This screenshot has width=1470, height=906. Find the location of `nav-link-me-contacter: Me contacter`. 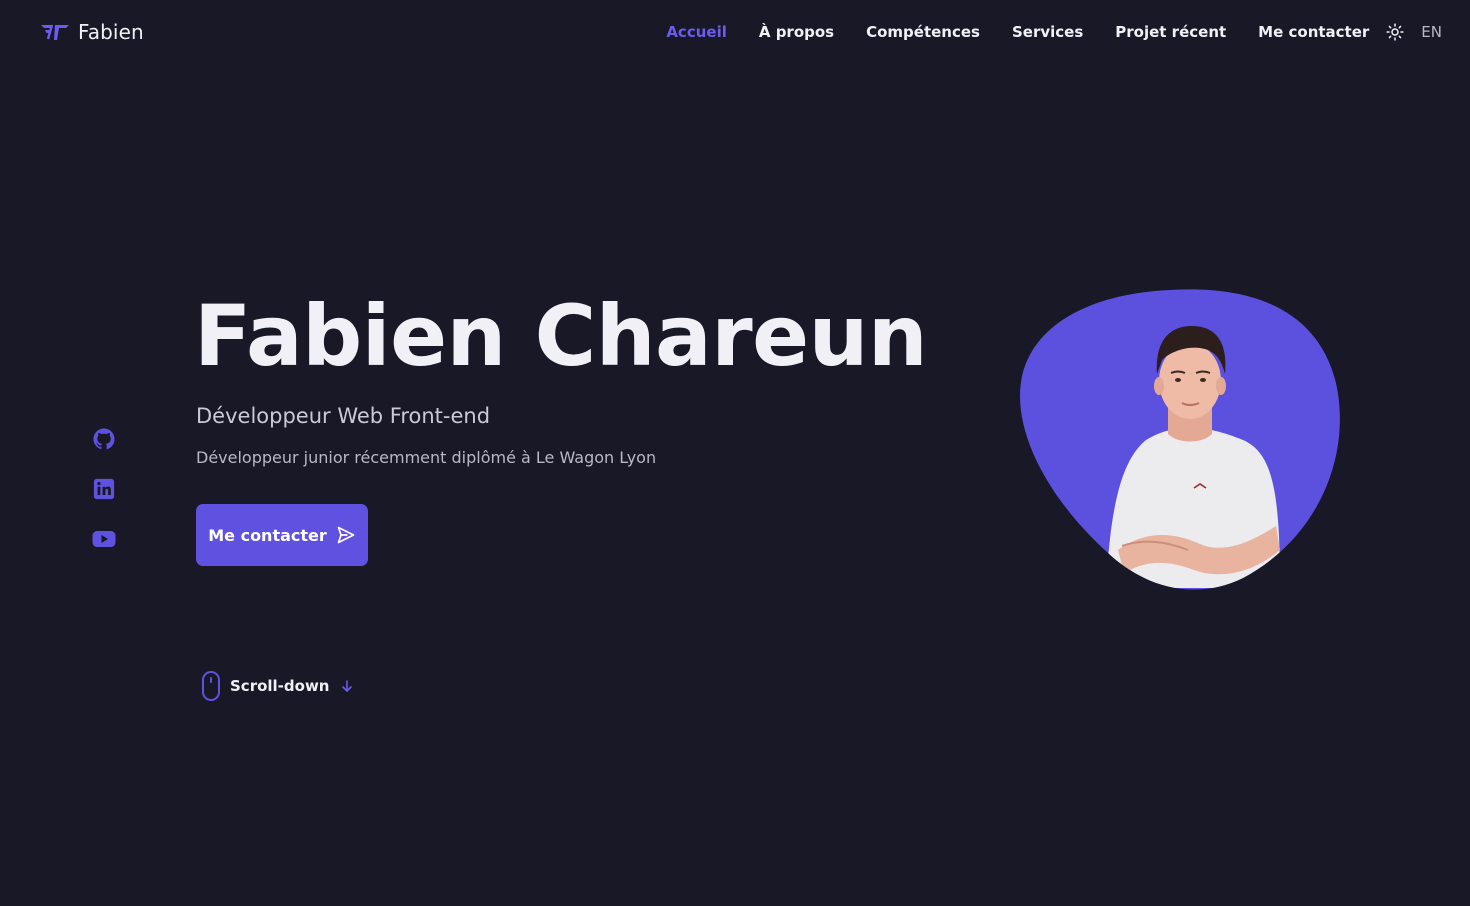

nav-link-me-contacter: Me contacter is located at coordinates (1313, 32).